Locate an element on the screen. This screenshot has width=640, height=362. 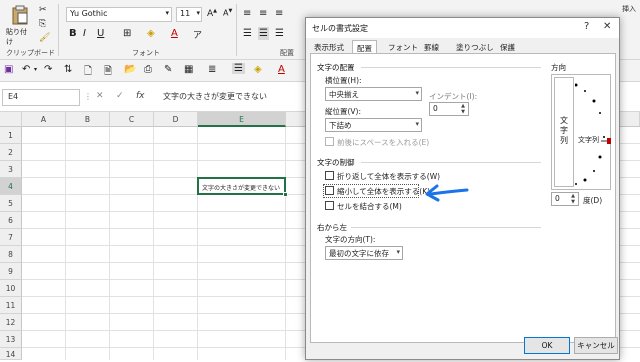
wrap-text-checkbox is located at coordinates (329, 175).